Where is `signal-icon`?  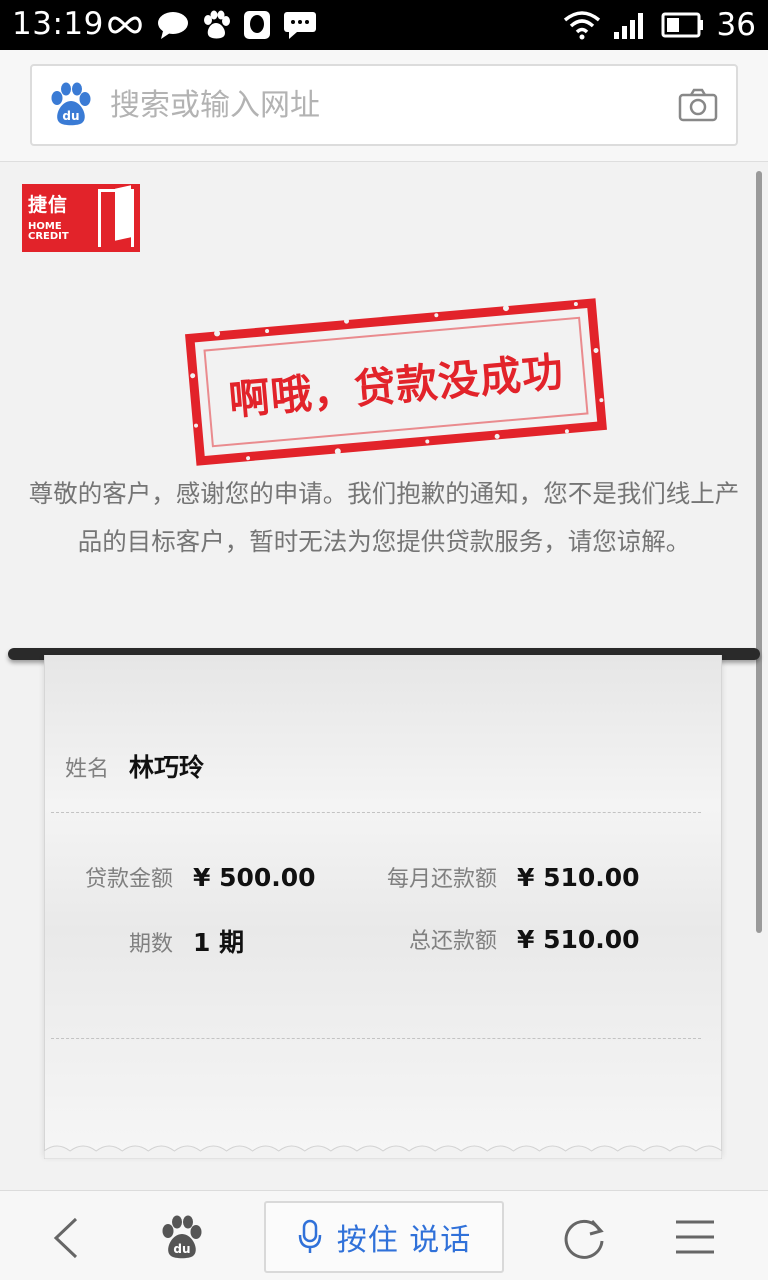 signal-icon is located at coordinates (628, 26).